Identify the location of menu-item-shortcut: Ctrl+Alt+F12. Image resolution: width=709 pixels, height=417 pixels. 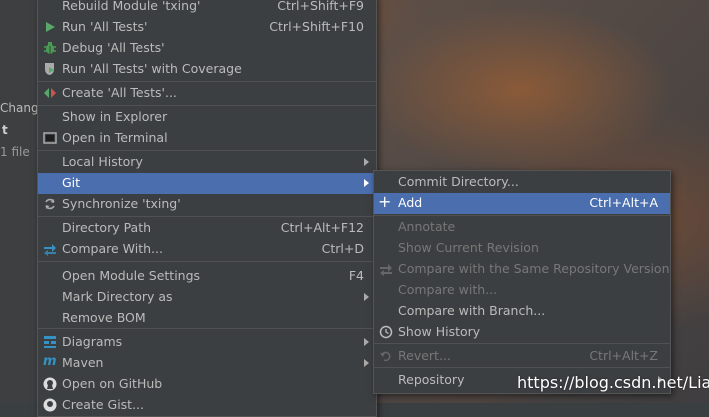
(322, 227).